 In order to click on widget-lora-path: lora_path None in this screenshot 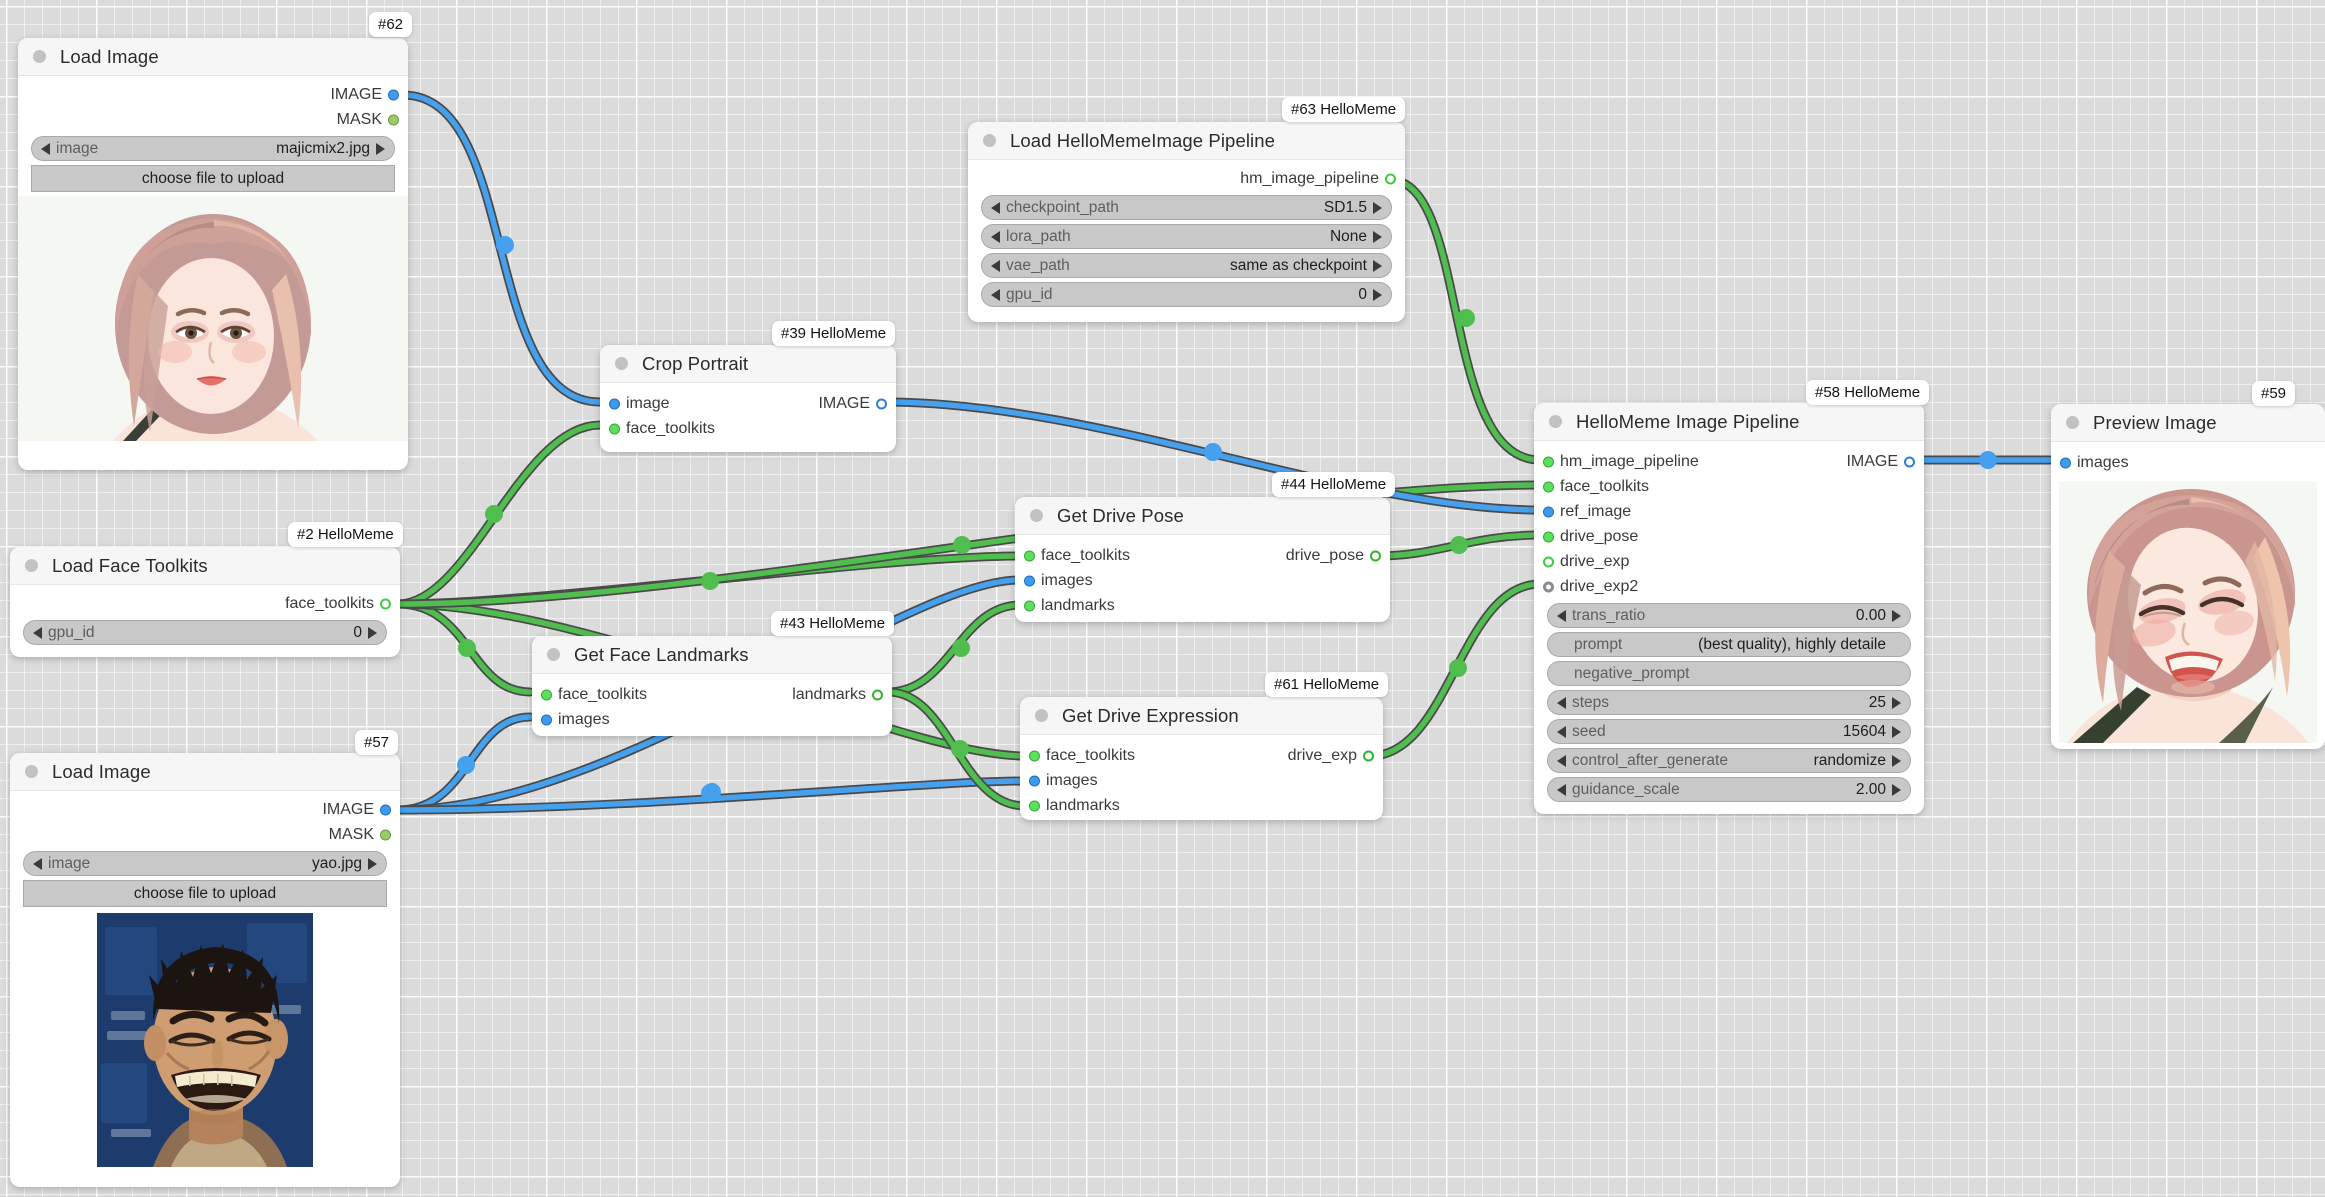, I will do `click(1186, 236)`.